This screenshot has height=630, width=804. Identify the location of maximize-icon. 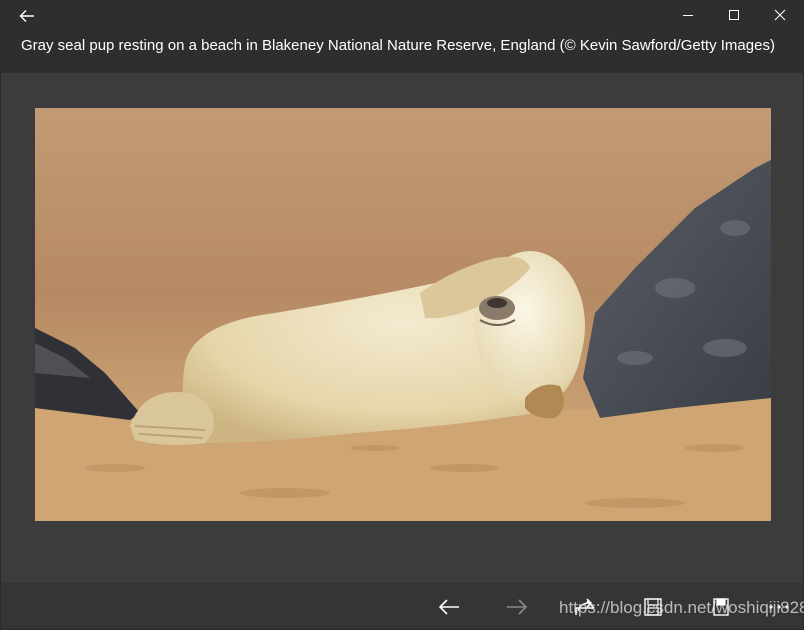
(734, 15).